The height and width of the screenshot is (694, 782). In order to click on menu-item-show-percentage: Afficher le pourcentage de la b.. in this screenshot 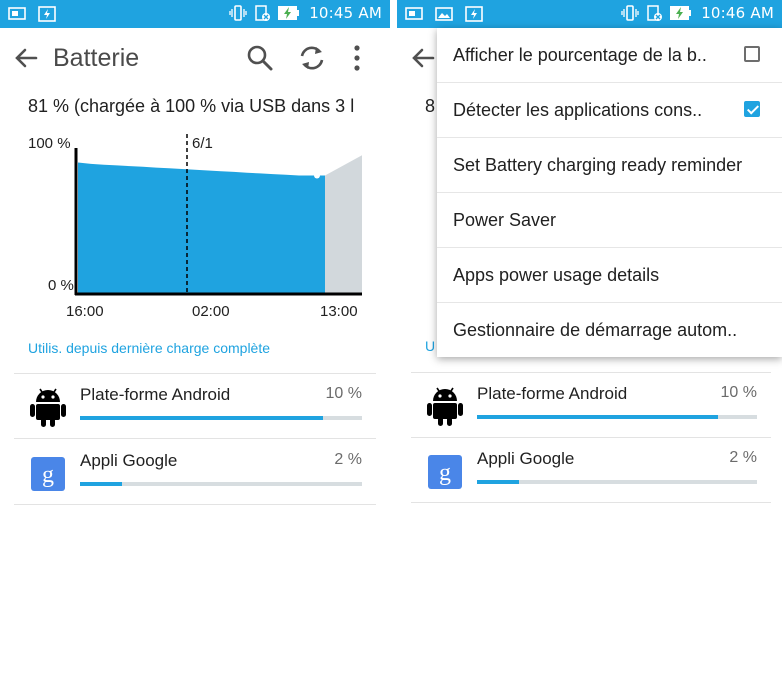, I will do `click(609, 55)`.